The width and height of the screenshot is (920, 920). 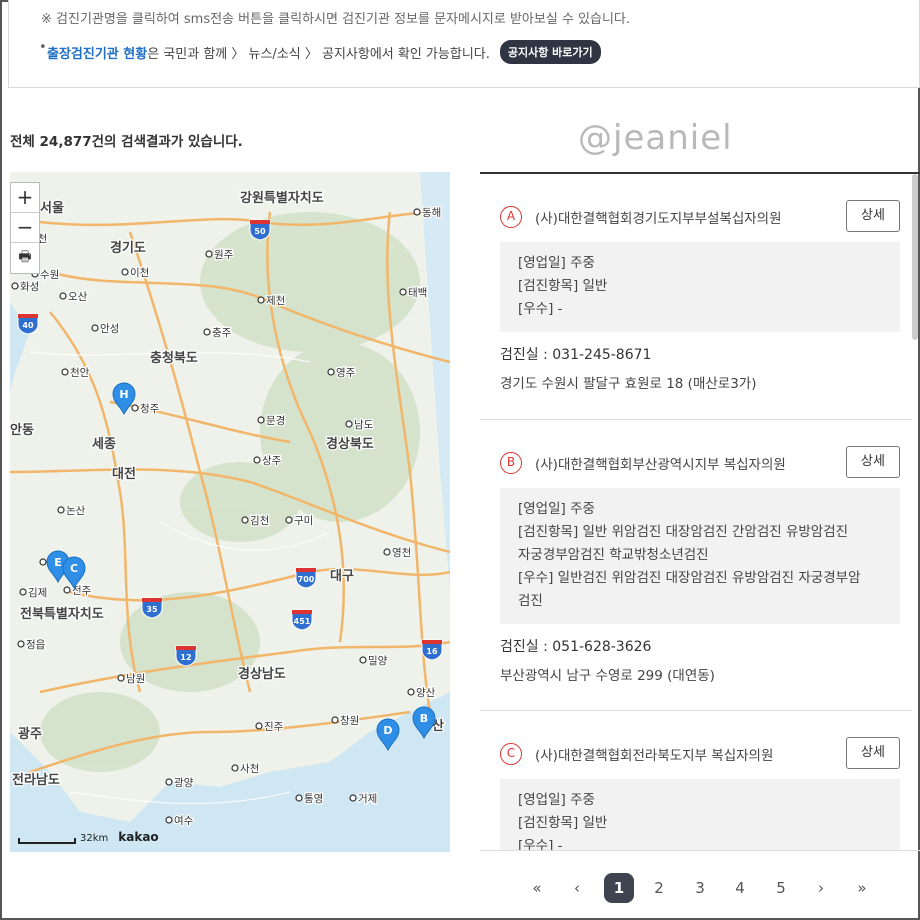 I want to click on clinic-name: (사)대한결핵협회경기도지부부설복십자의원, so click(x=658, y=217).